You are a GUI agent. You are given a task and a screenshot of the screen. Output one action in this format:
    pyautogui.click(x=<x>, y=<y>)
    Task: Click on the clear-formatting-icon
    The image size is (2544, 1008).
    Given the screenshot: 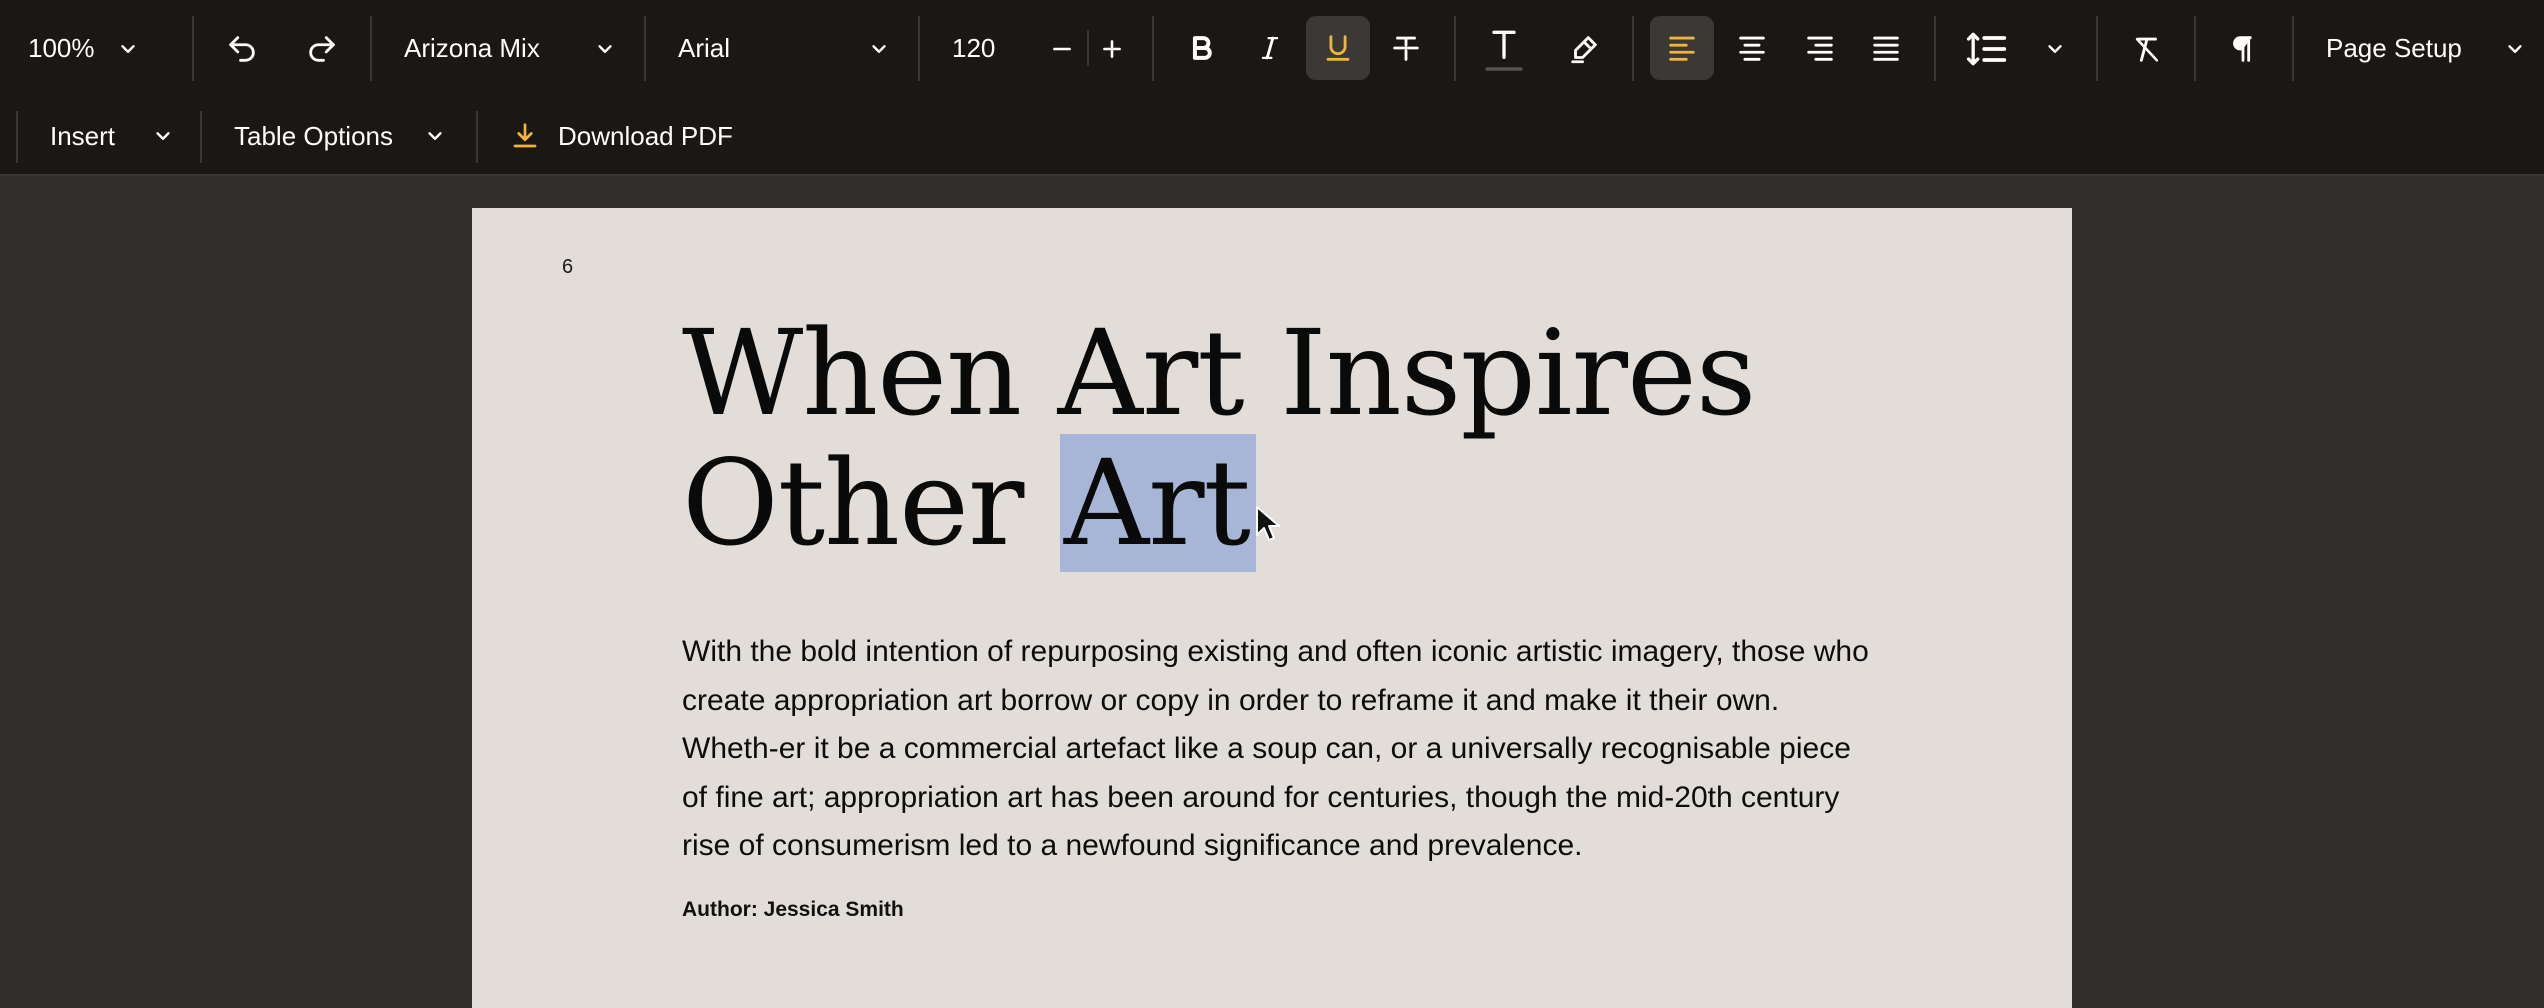 What is the action you would take?
    pyautogui.click(x=2147, y=49)
    